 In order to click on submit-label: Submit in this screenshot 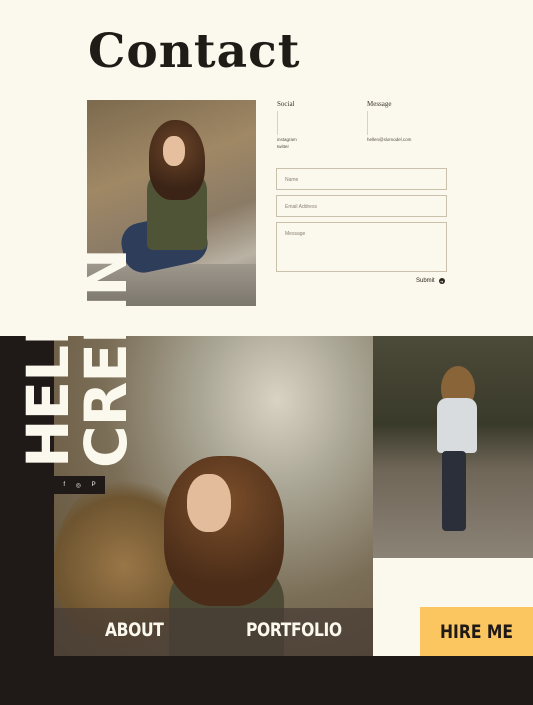, I will do `click(425, 281)`.